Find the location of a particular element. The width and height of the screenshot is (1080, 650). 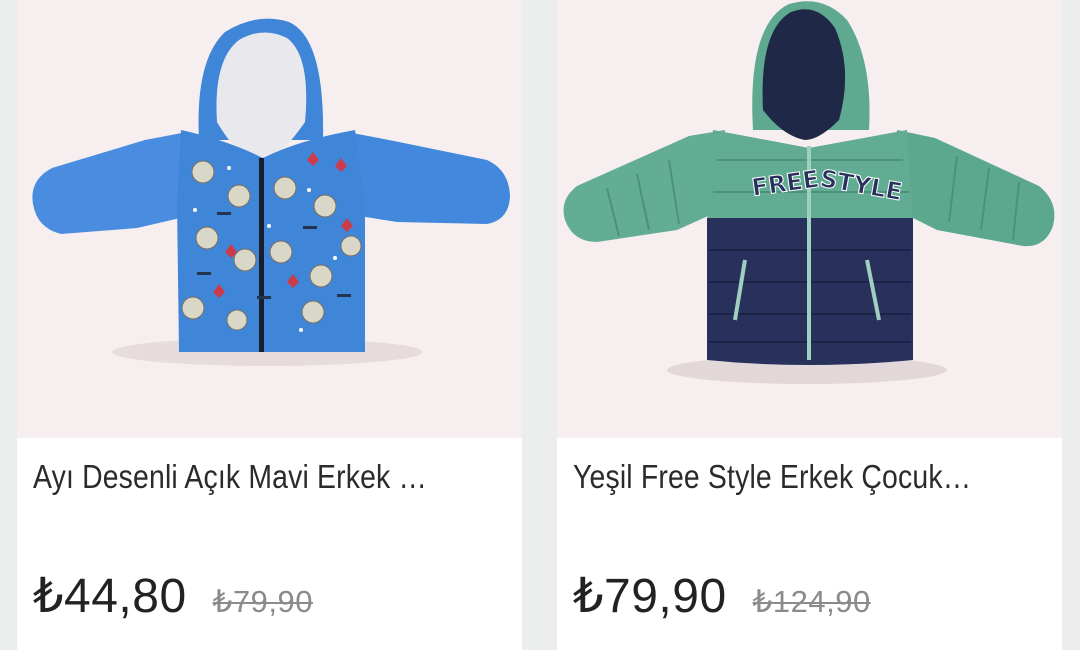

sale-price: ₺79,90 is located at coordinates (650, 596).